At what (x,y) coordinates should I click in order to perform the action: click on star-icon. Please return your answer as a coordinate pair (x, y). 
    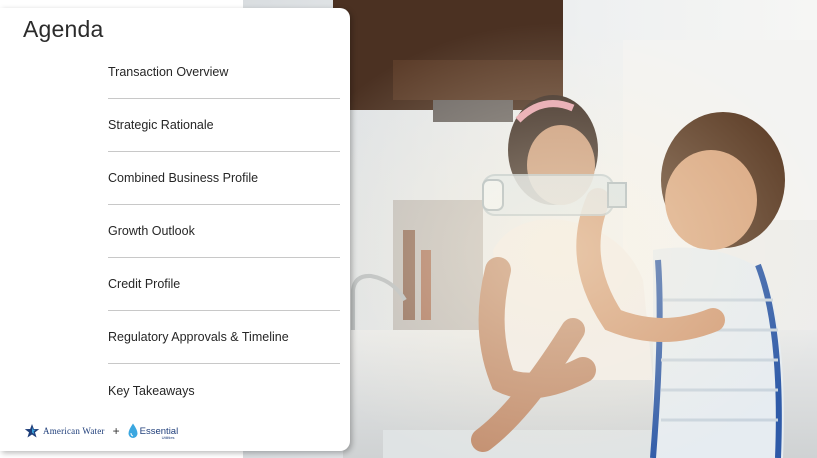
    Looking at the image, I should click on (32, 431).